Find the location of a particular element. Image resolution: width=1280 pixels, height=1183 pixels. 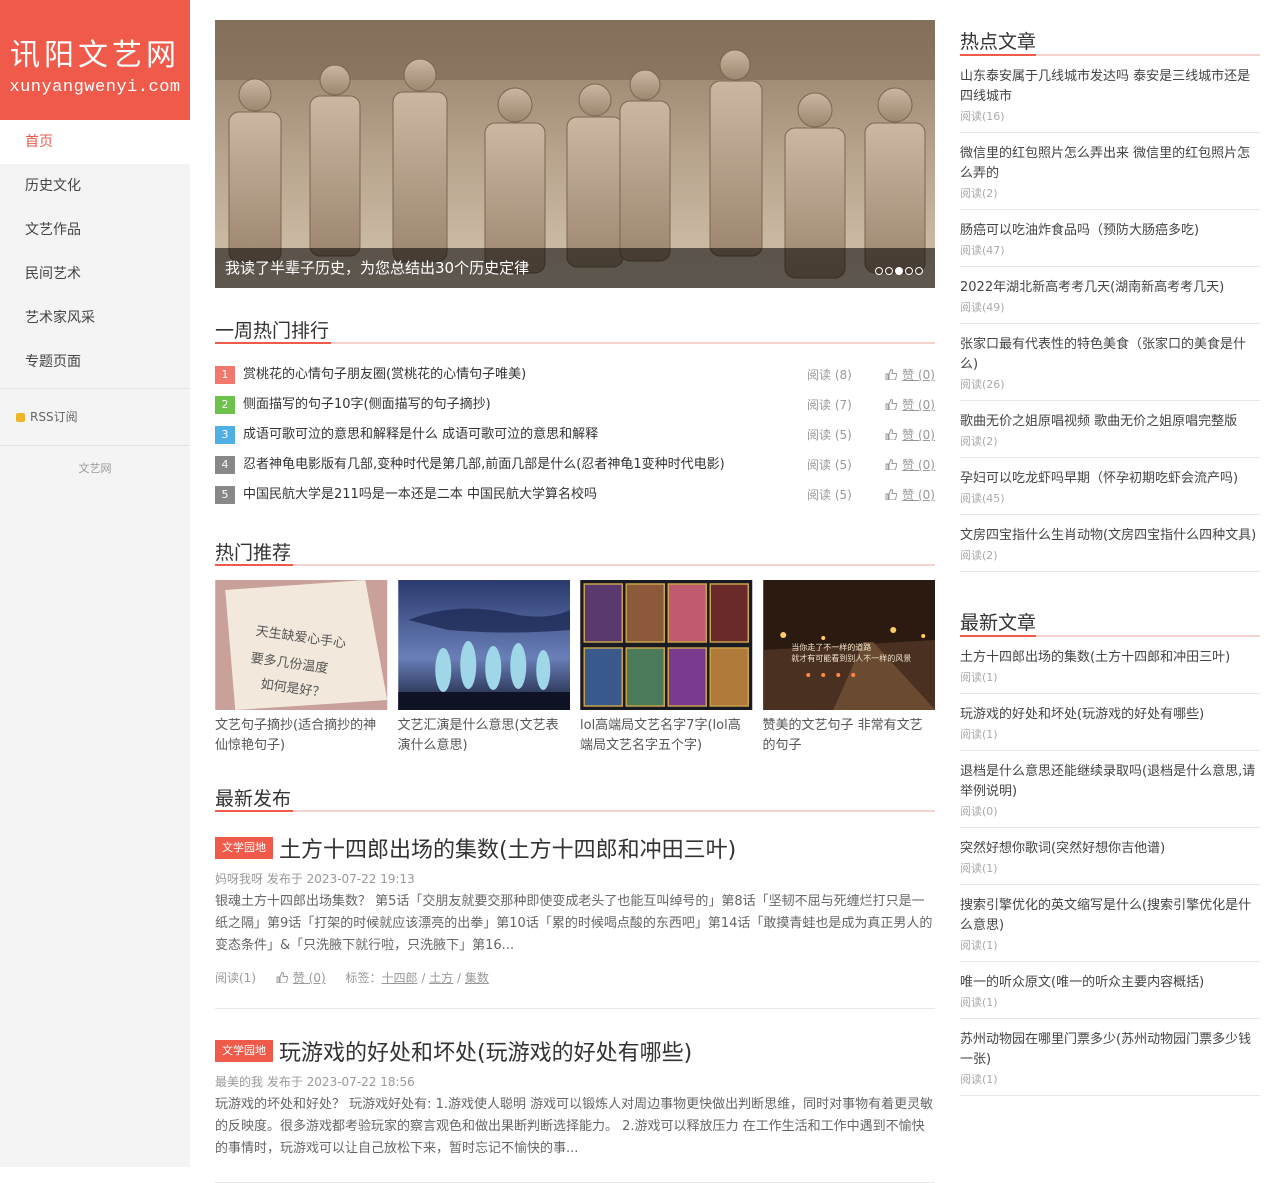

nav-item-history-culture: 历史文化 is located at coordinates (95, 186).